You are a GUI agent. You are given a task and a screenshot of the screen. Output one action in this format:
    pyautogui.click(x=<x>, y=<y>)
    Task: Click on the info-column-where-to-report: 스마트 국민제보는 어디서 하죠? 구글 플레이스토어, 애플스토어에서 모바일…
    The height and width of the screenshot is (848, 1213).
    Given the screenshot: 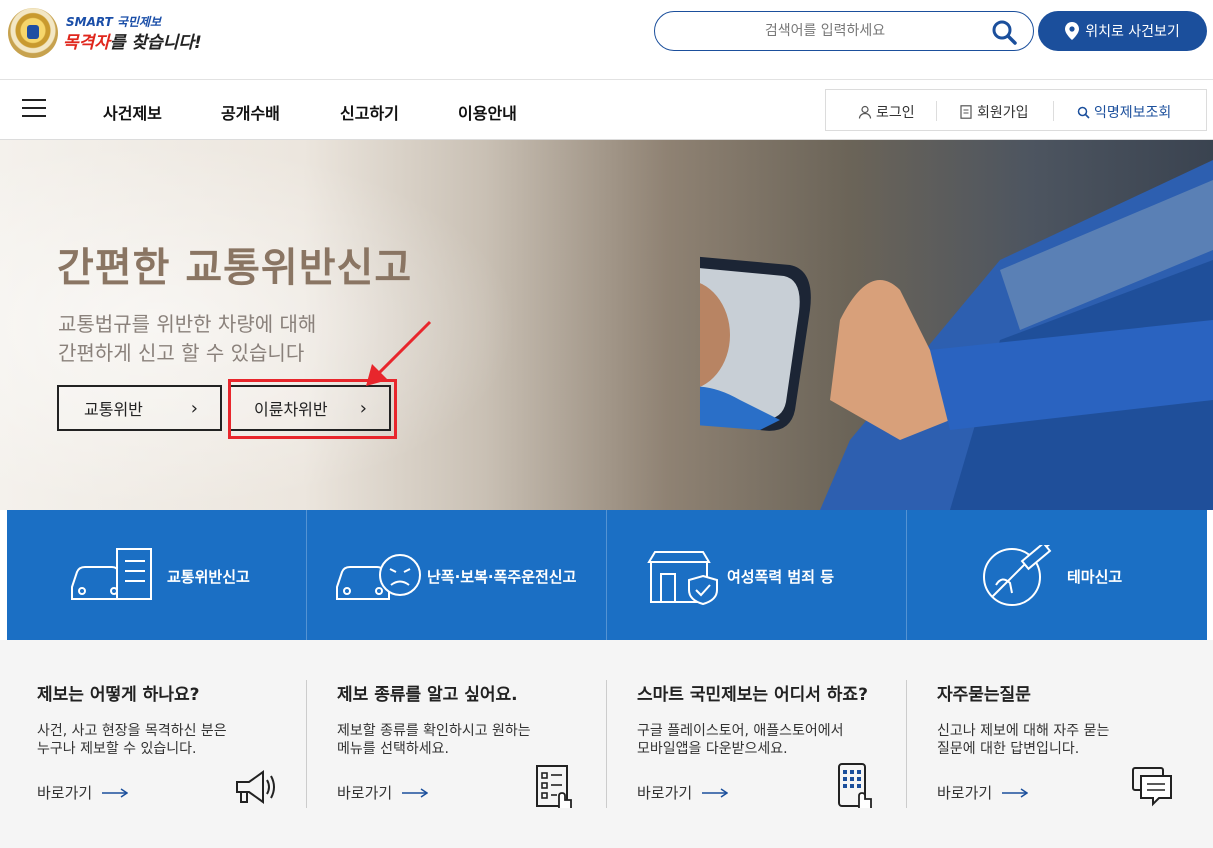 What is the action you would take?
    pyautogui.click(x=757, y=744)
    